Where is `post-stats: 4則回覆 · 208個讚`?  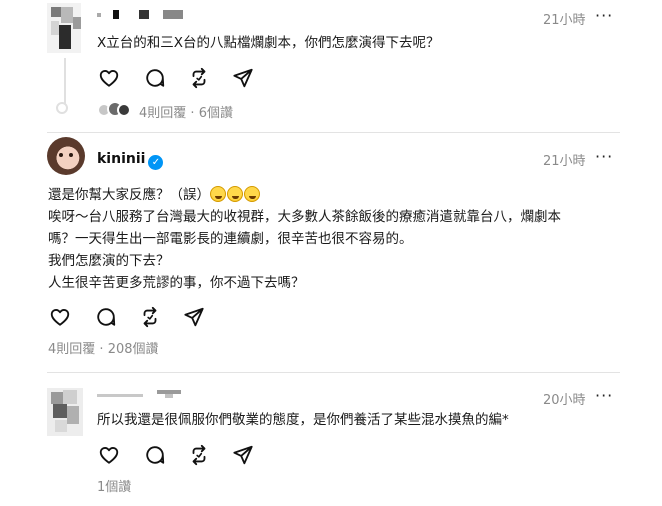 post-stats: 4則回覆 · 208個讚 is located at coordinates (103, 347).